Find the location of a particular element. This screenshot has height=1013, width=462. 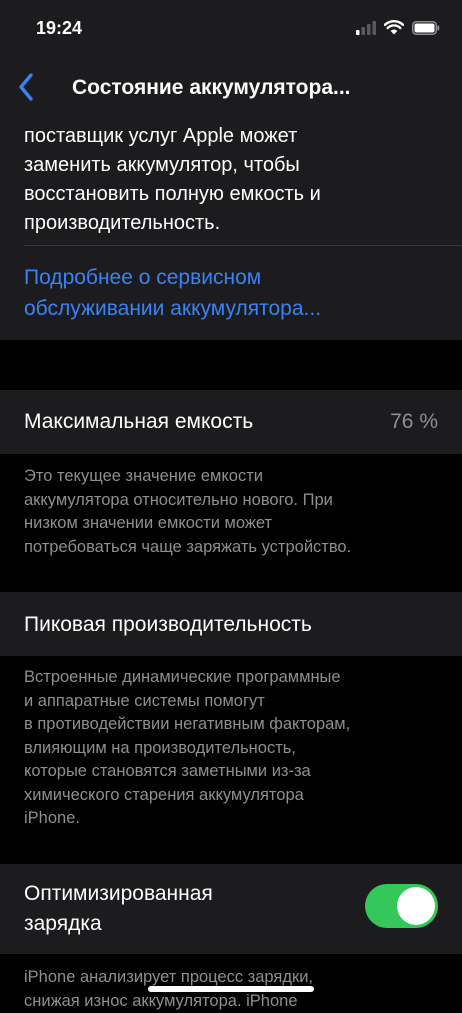

service-info-line: заменить аккумулятор, чтобы is located at coordinates (234, 165).